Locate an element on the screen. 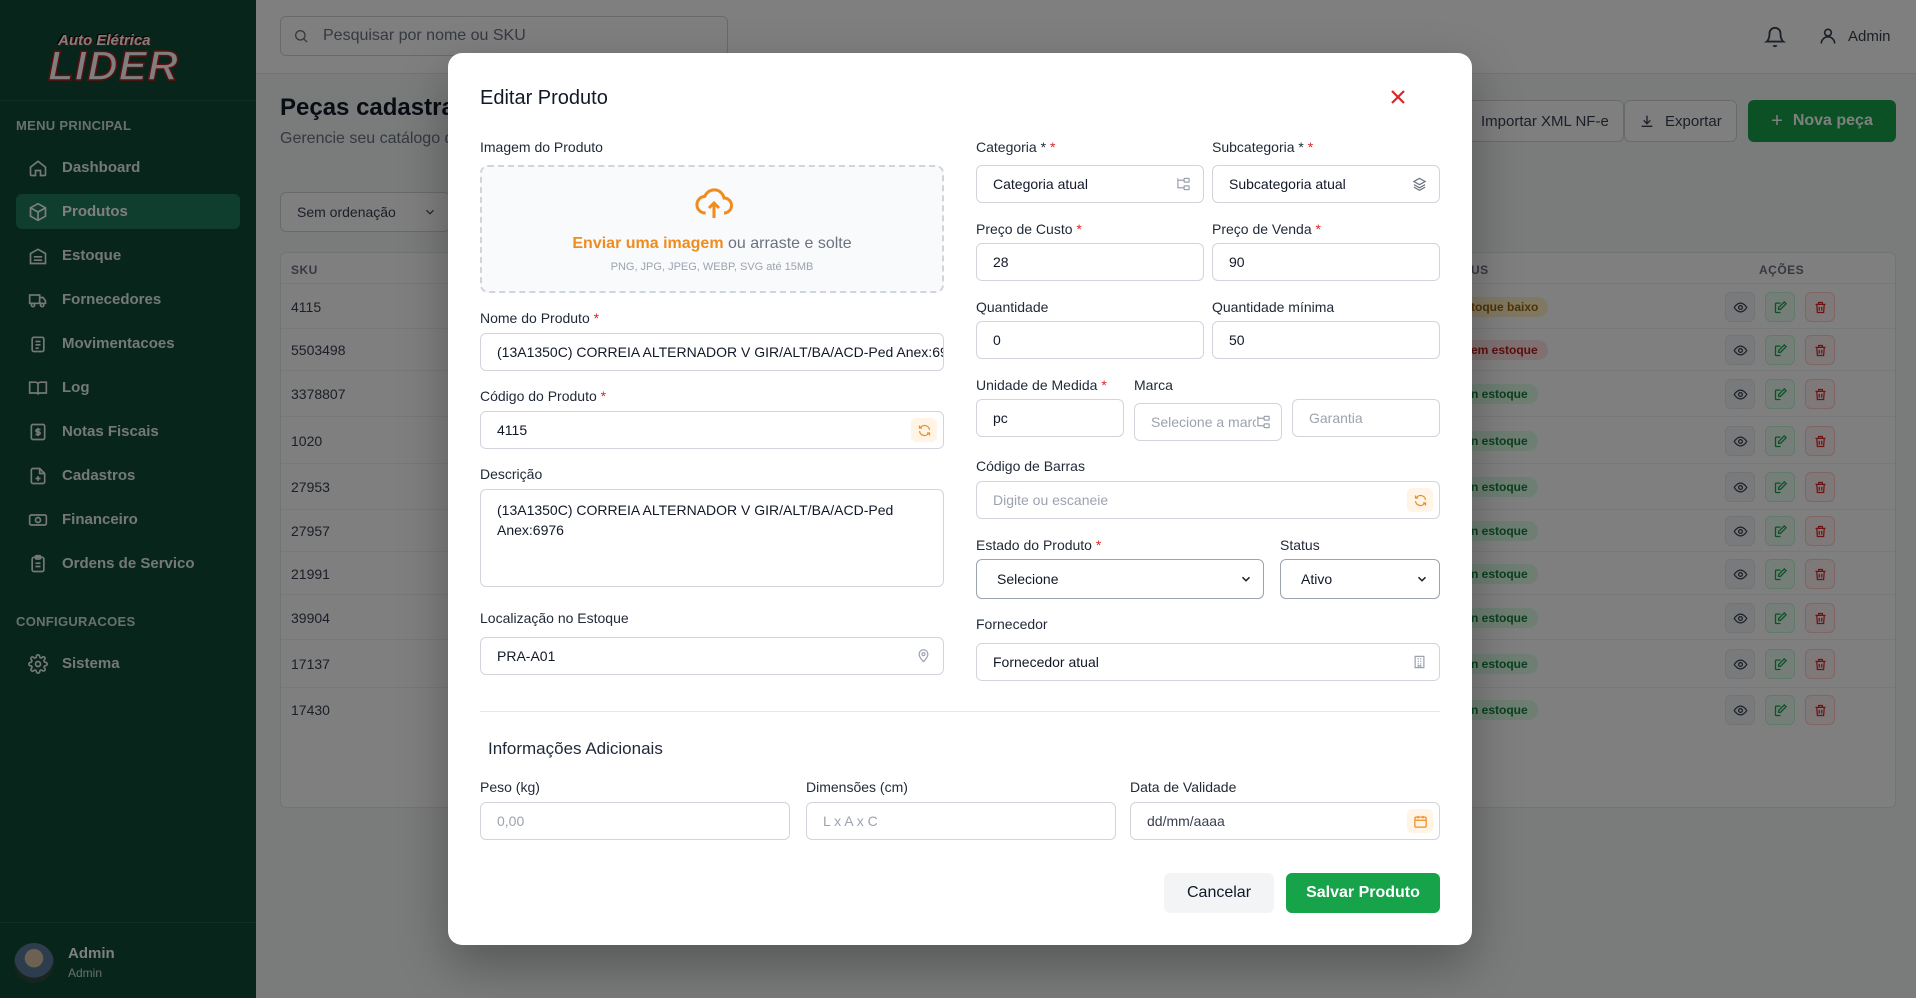 Image resolution: width=1916 pixels, height=998 pixels. scan-barcode-button is located at coordinates (1420, 500).